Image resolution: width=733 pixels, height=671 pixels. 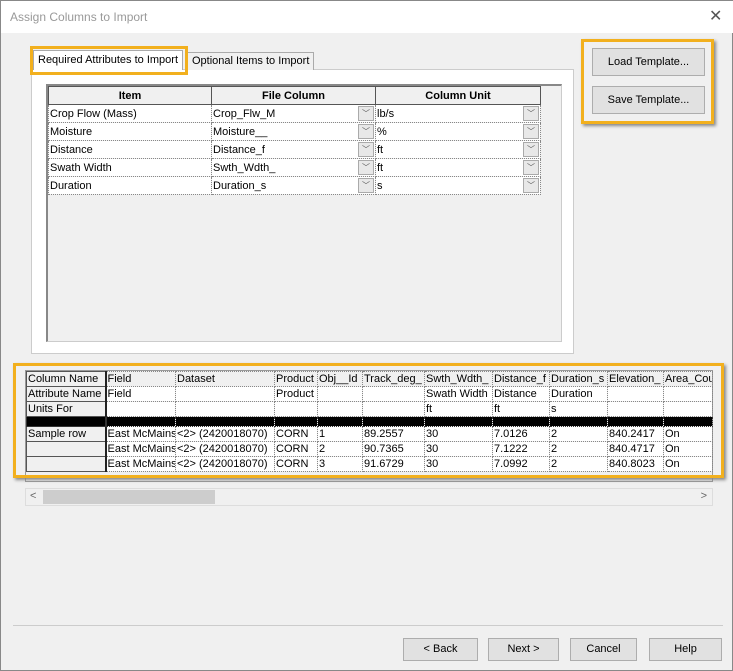 I want to click on help-button: Help, so click(x=685, y=649).